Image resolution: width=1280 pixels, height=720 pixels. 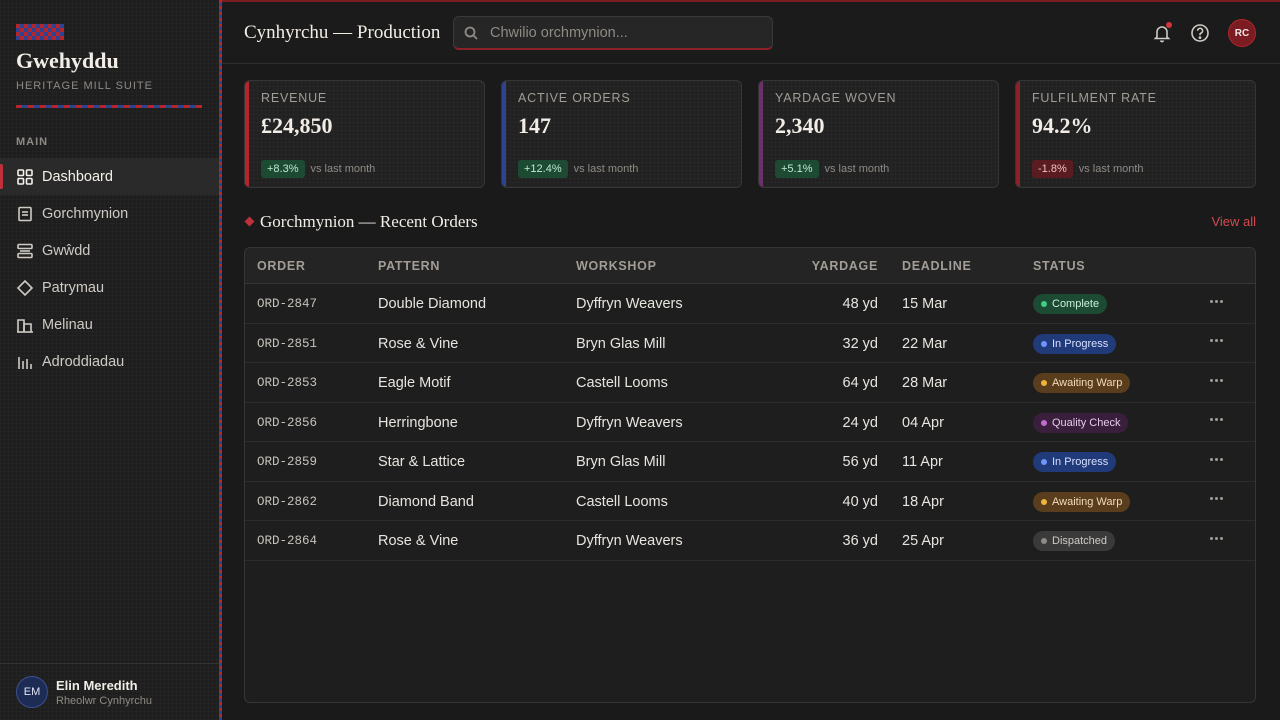 I want to click on brand-logo, so click(x=40, y=32).